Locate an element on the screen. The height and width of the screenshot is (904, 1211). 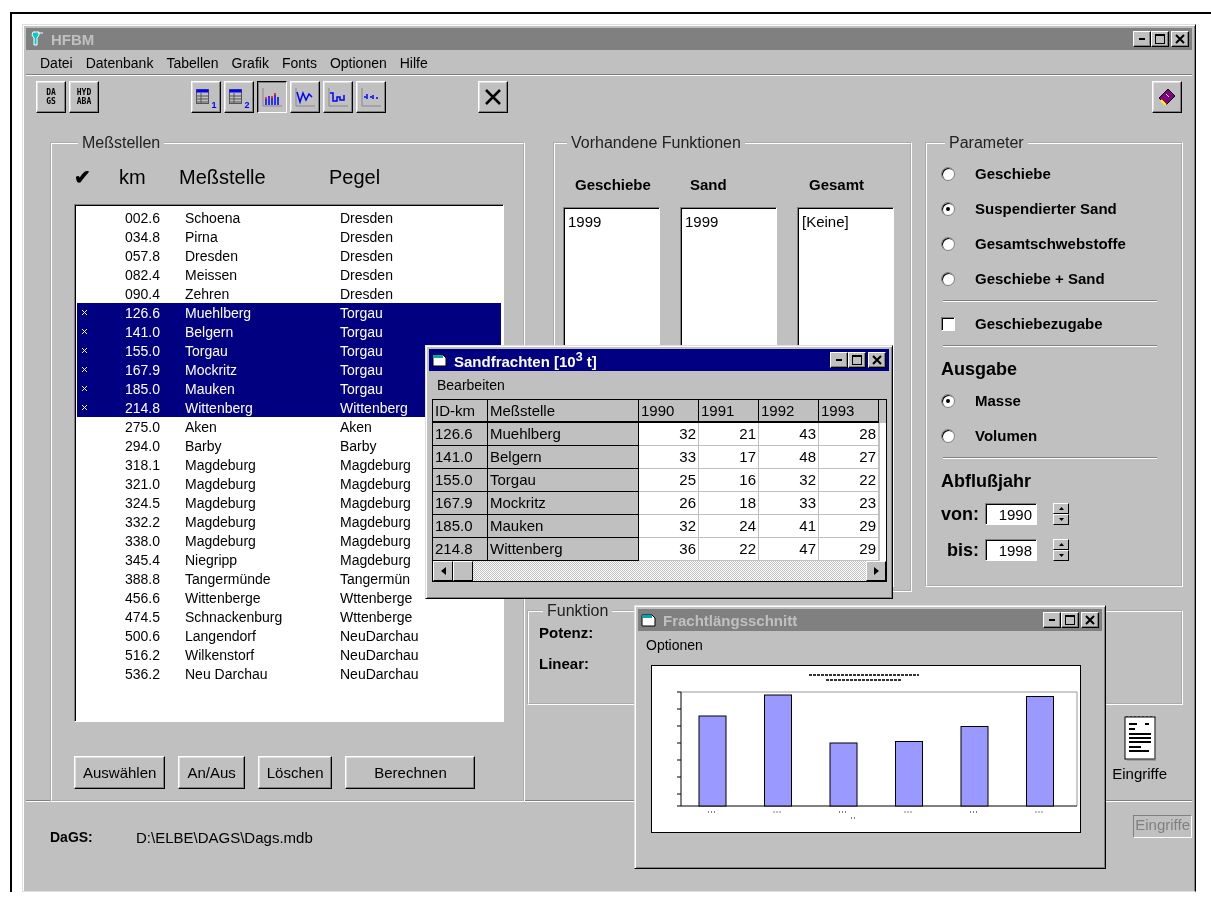
list-row: 090.4 Zehren Dresden is located at coordinates (289, 293).